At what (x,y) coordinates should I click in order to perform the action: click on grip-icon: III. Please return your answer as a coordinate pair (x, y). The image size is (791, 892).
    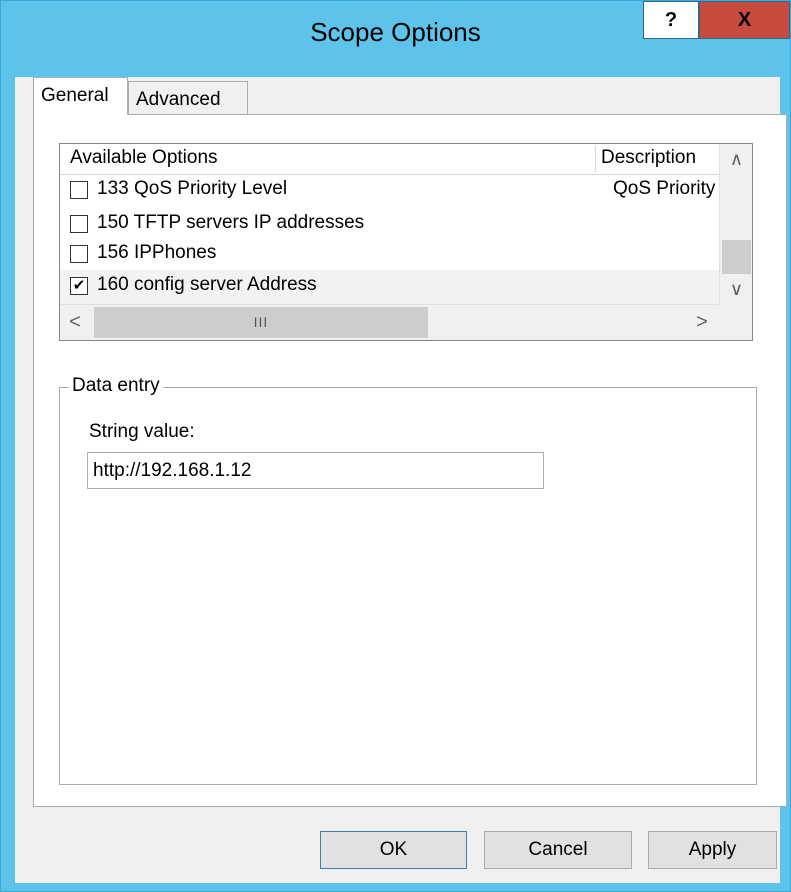
    Looking at the image, I should click on (261, 322).